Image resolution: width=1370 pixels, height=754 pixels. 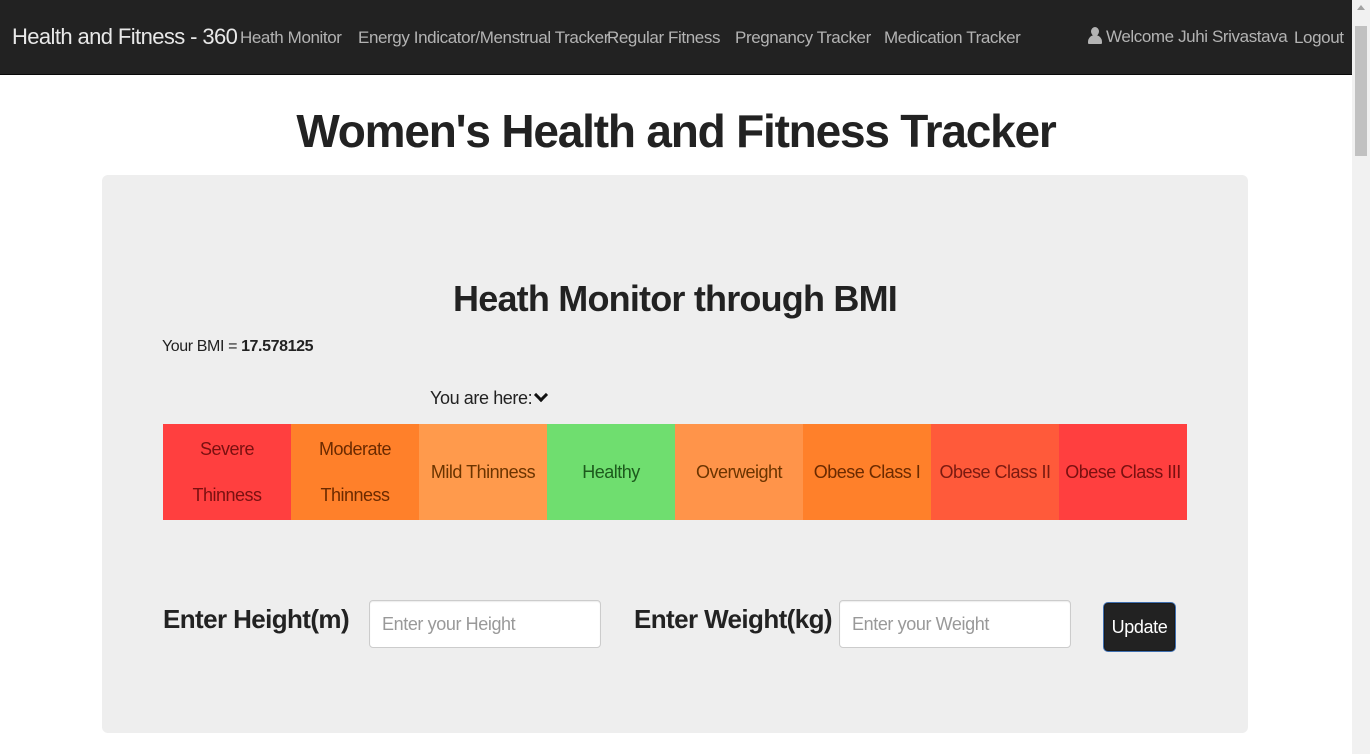 I want to click on bmi-readout: Your BMI = 17.578125, so click(x=238, y=347).